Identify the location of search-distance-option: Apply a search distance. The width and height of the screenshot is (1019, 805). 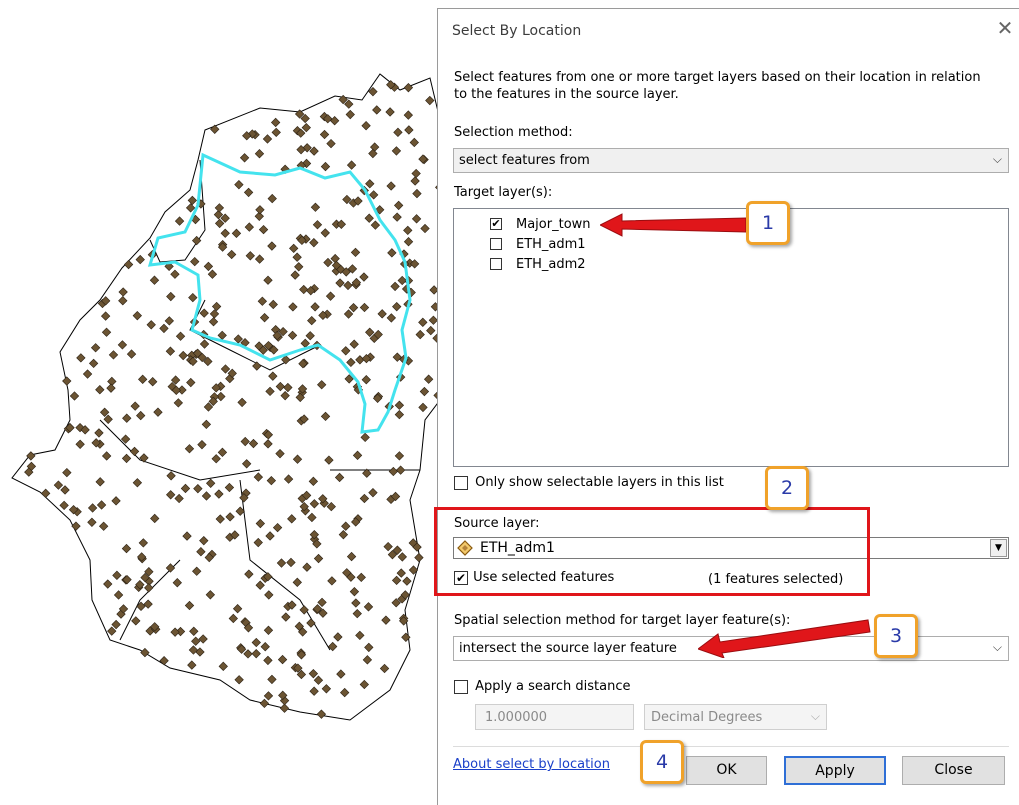
(542, 686).